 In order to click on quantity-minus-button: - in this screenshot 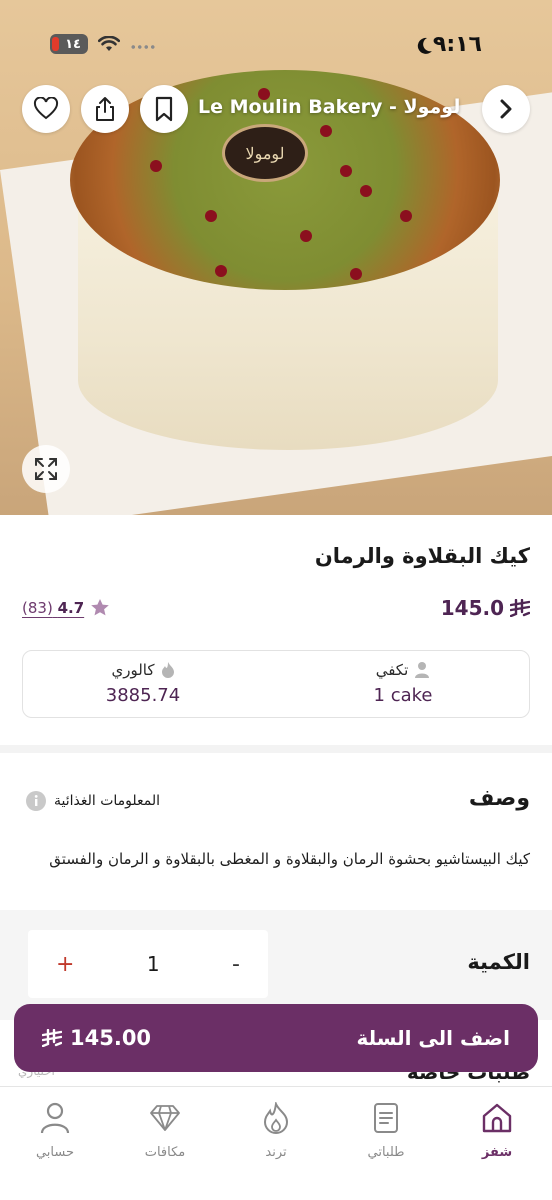, I will do `click(236, 964)`.